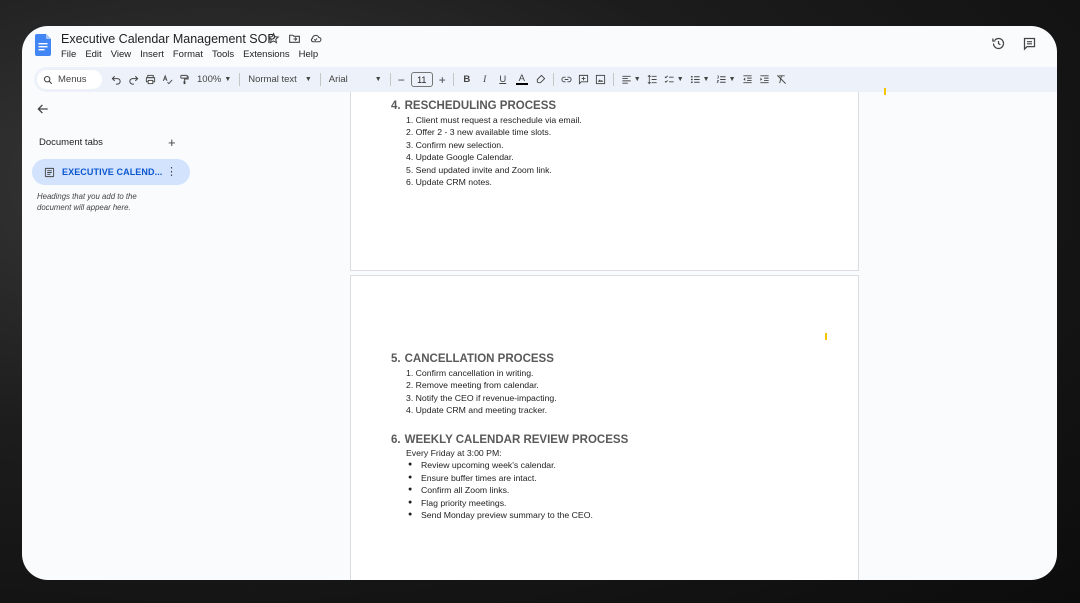  I want to click on print-button, so click(150, 79).